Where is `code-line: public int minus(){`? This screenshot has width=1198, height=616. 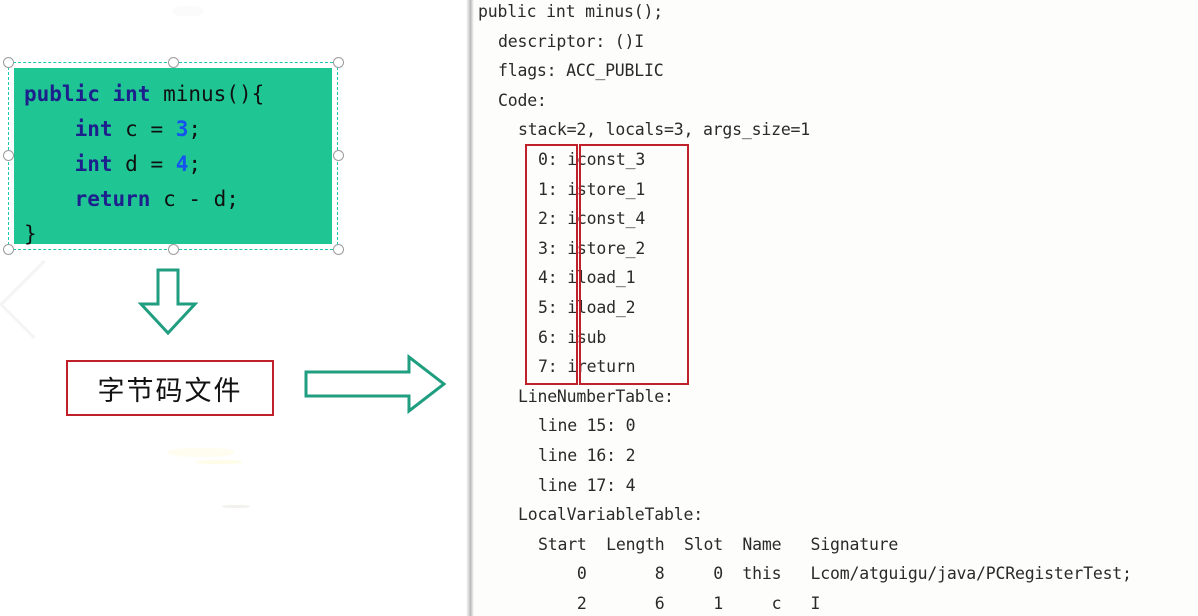 code-line: public int minus(){ is located at coordinates (144, 94).